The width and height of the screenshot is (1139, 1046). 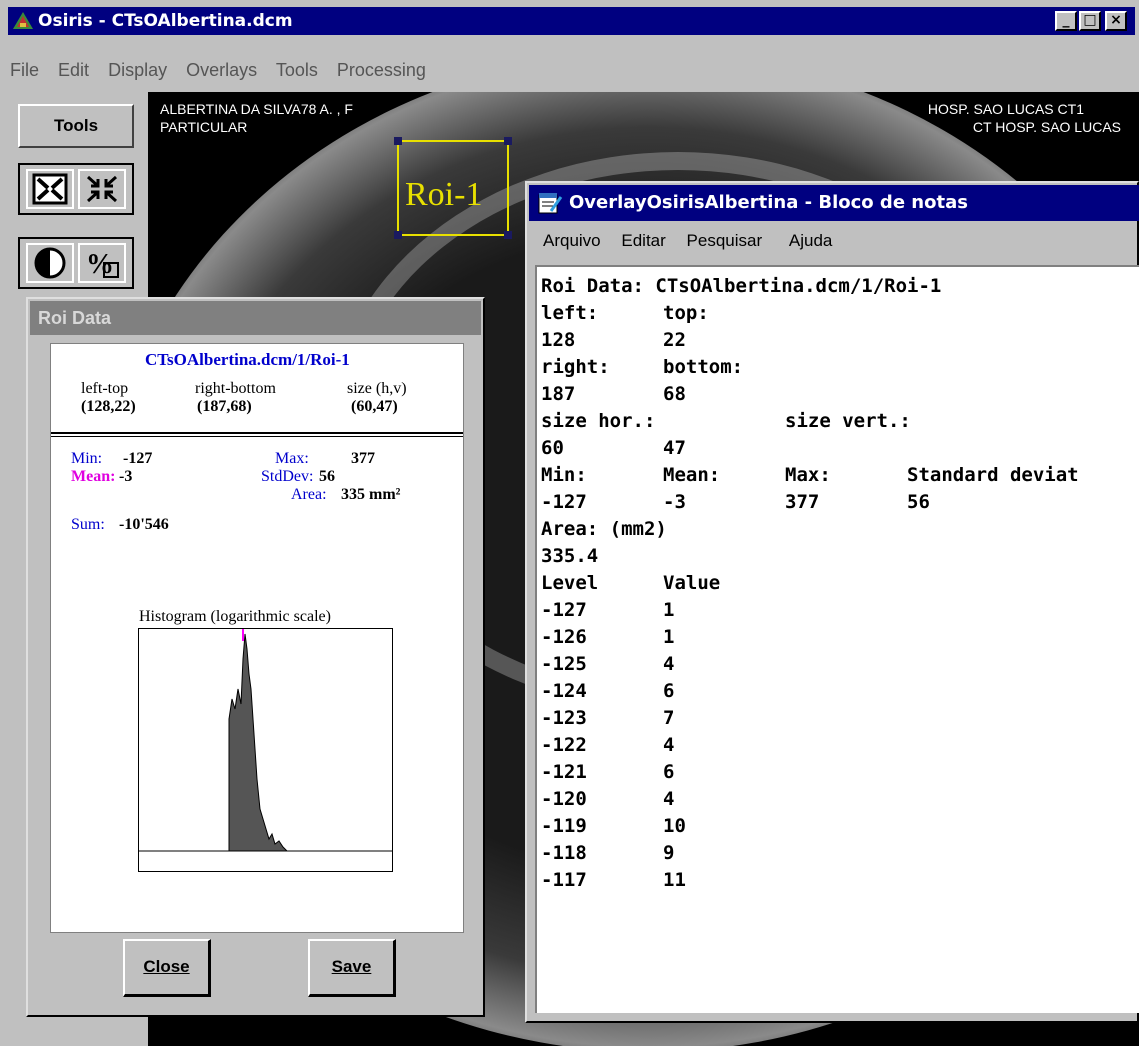 What do you see at coordinates (93, 476) in the screenshot?
I see `mean-label: Mean:` at bounding box center [93, 476].